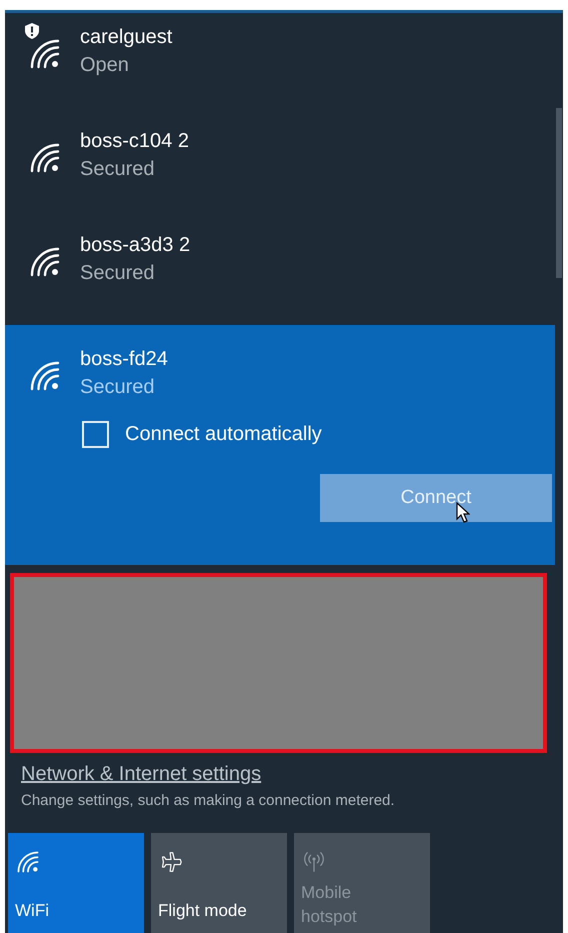 This screenshot has width=568, height=933. What do you see at coordinates (280, 65) in the screenshot?
I see `network-item: carelguest Open` at bounding box center [280, 65].